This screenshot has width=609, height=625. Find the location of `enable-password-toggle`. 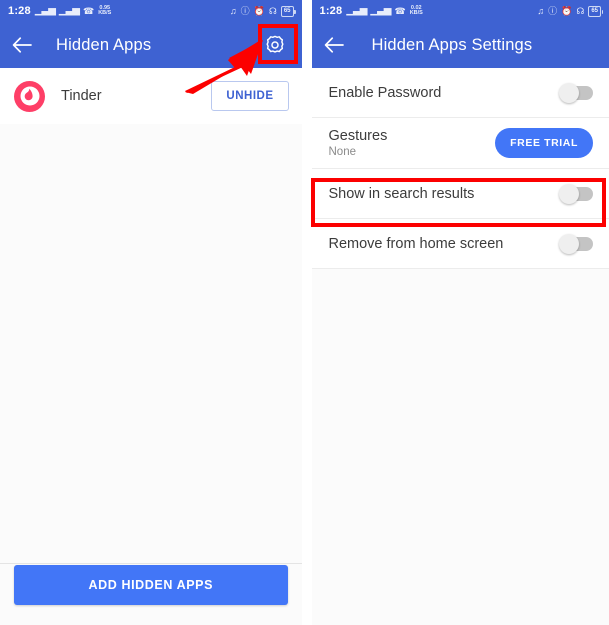

enable-password-toggle is located at coordinates (576, 92).